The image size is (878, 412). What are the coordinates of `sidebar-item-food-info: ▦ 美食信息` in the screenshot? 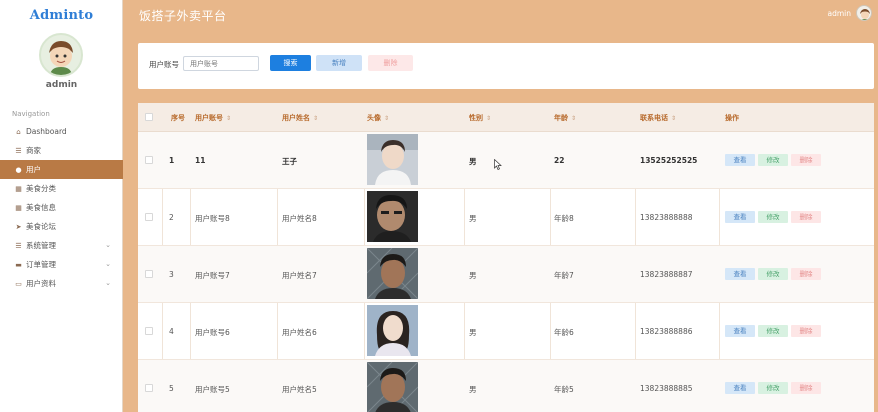 It's located at (61, 207).